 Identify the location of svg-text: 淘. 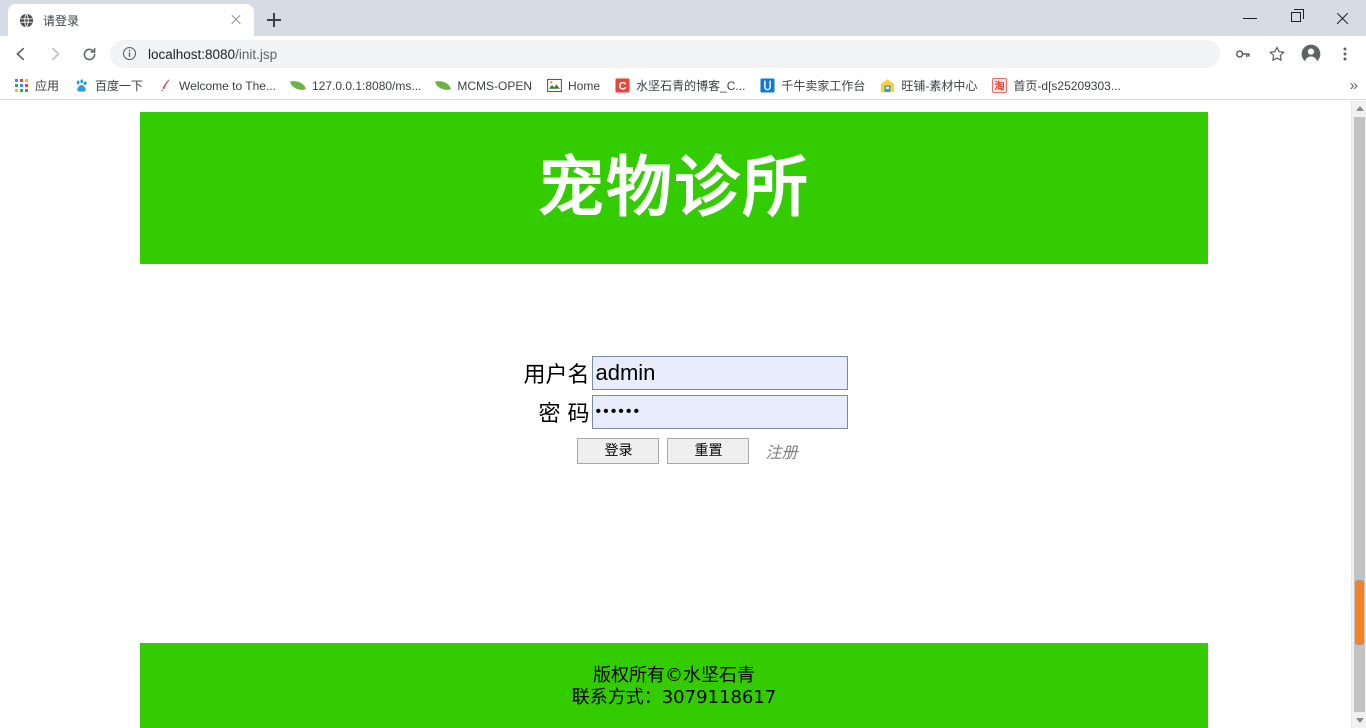
(999, 85).